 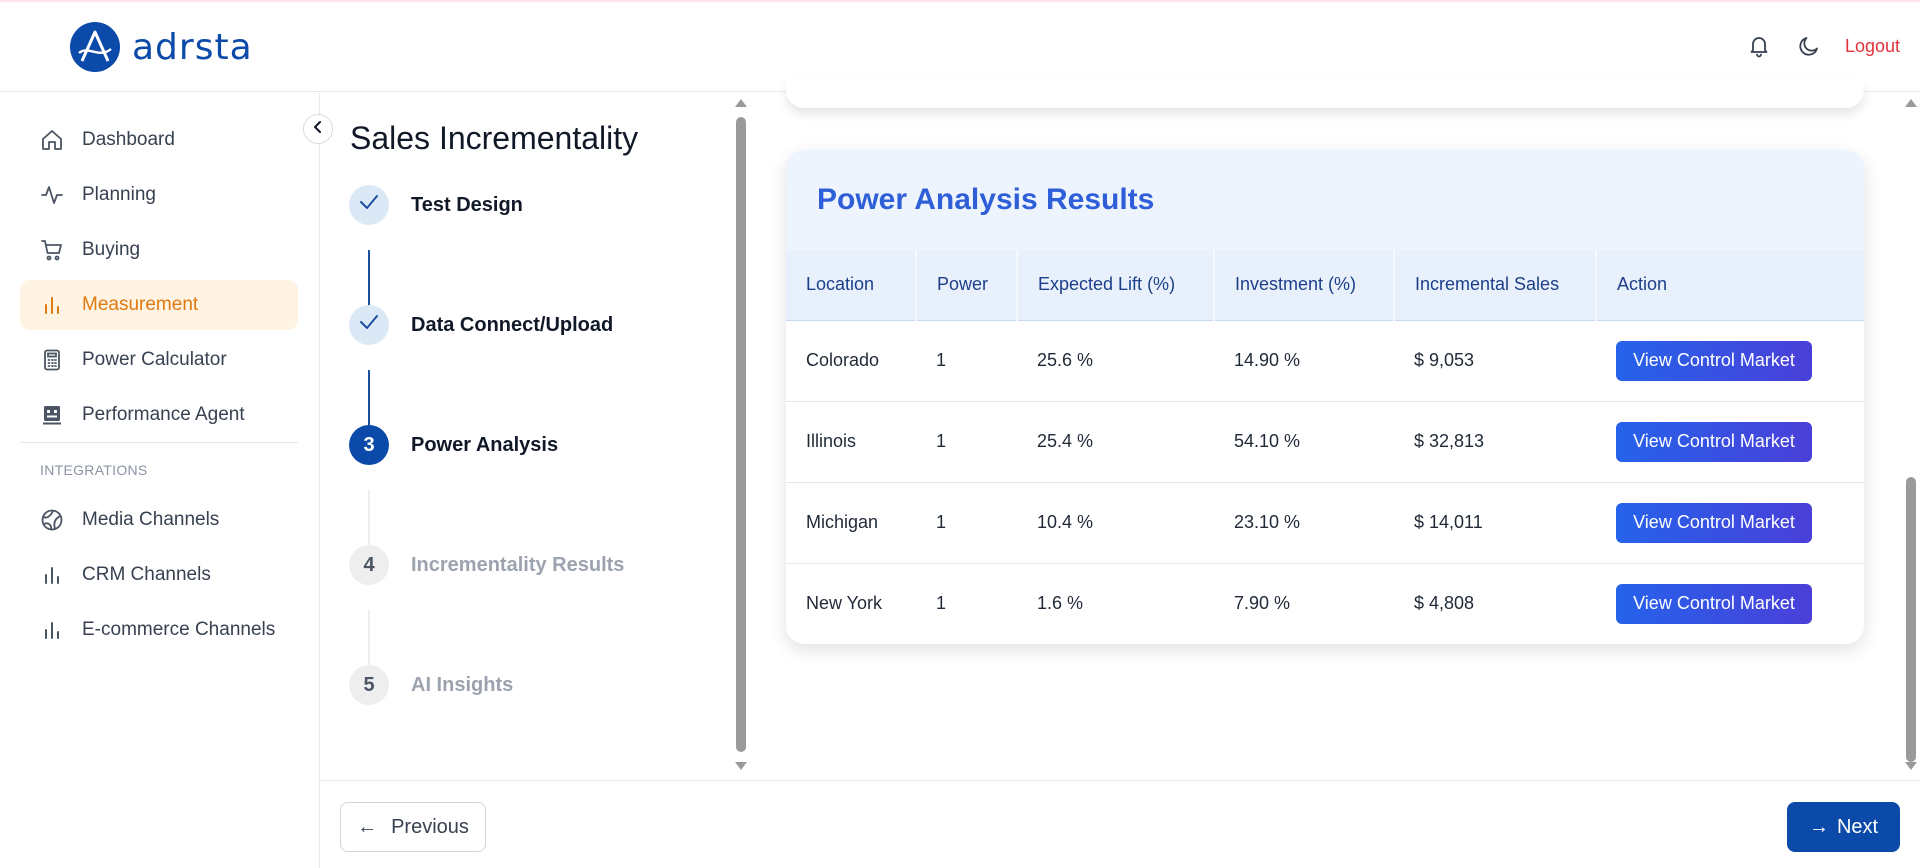 What do you see at coordinates (1910, 434) in the screenshot?
I see `main-scrollbar` at bounding box center [1910, 434].